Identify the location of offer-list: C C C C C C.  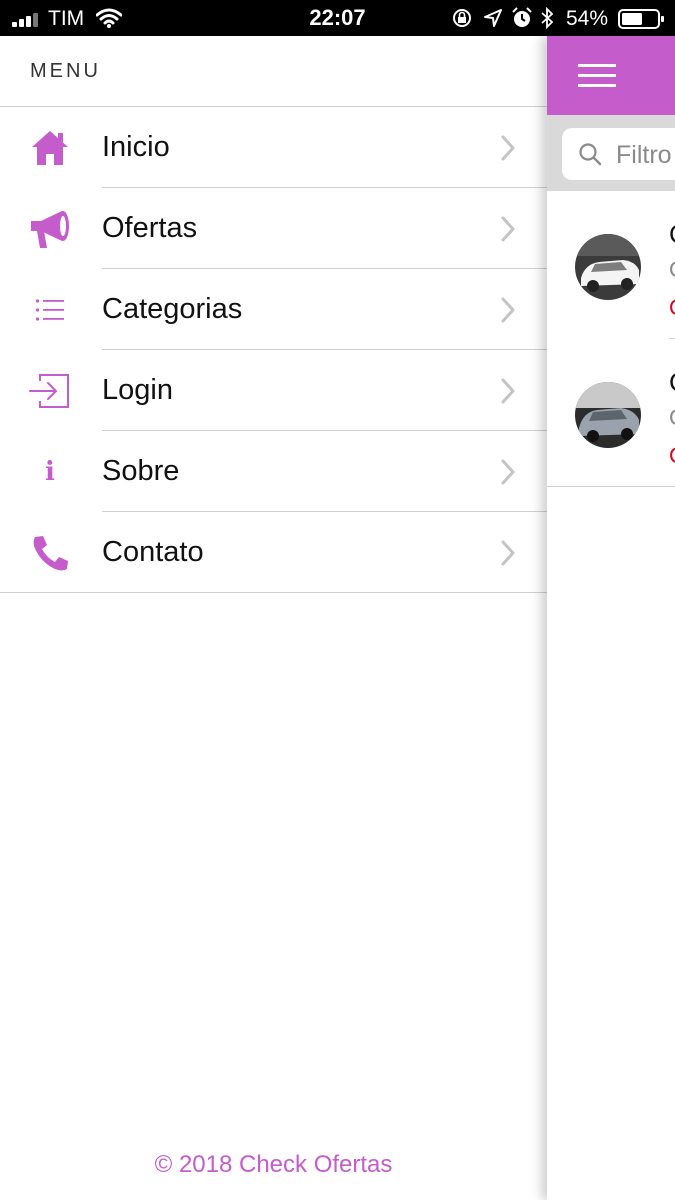
(611, 339).